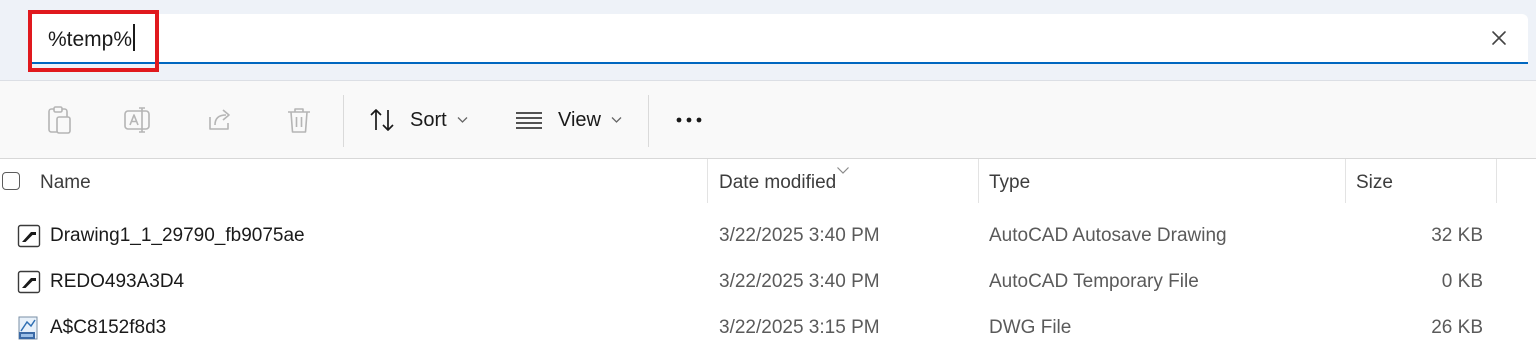 The image size is (1536, 355). I want to click on file-type: AutoCAD Autosave Drawing, so click(1108, 235).